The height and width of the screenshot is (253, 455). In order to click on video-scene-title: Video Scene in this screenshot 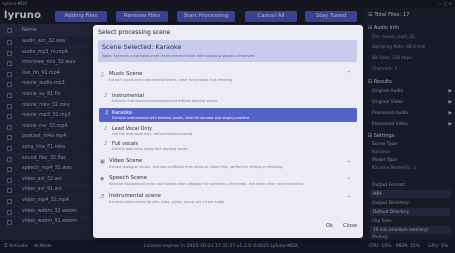, I will do `click(126, 161)`.